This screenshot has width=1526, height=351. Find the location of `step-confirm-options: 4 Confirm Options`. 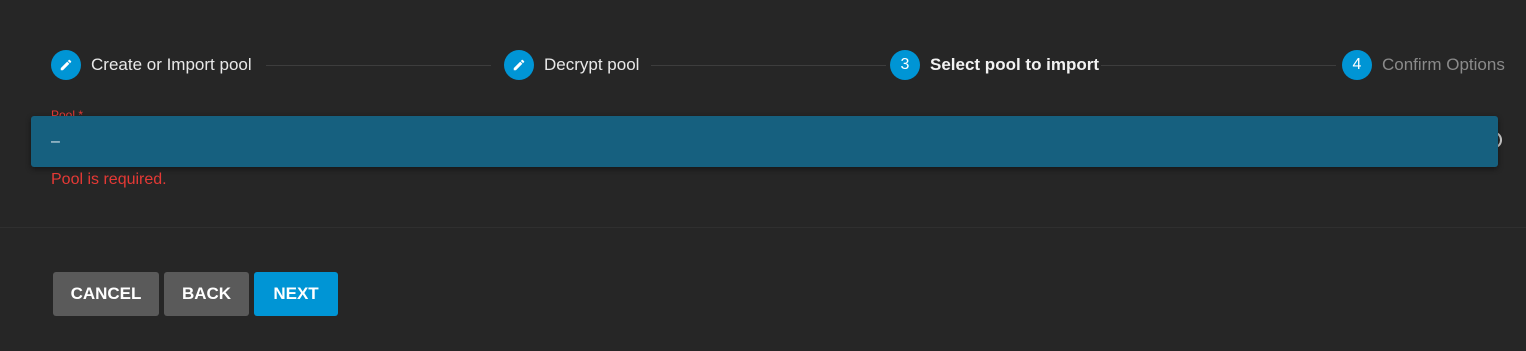

step-confirm-options: 4 Confirm Options is located at coordinates (1423, 65).